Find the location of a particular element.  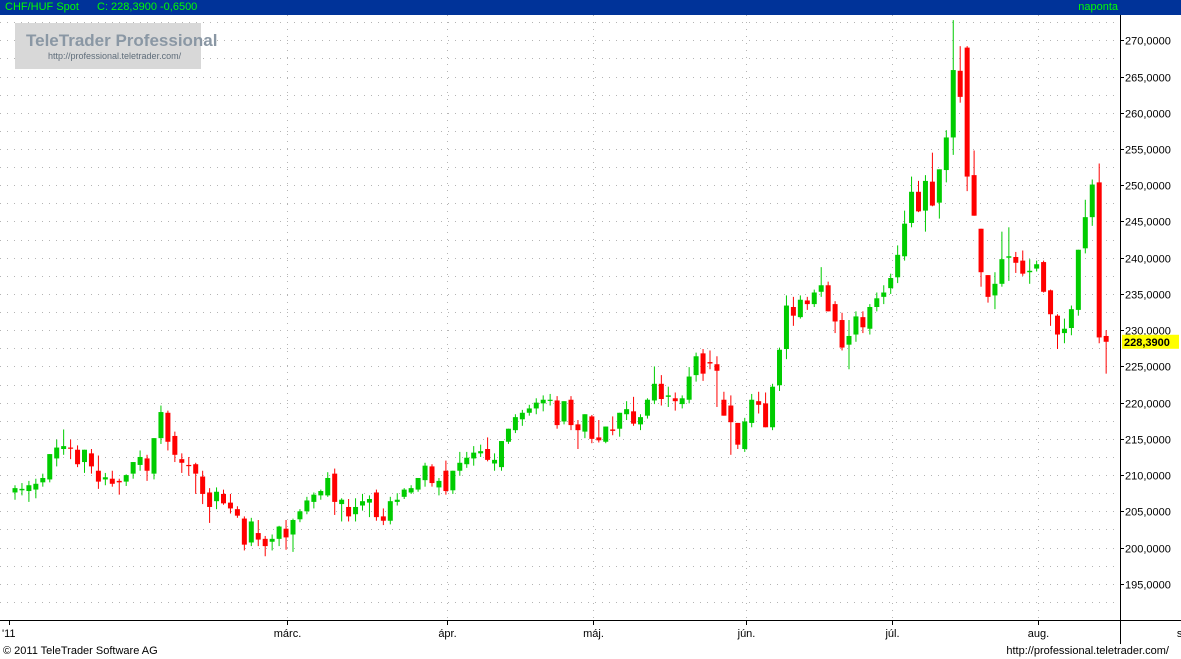

y-tick-label: 205,0000 is located at coordinates (1148, 513).